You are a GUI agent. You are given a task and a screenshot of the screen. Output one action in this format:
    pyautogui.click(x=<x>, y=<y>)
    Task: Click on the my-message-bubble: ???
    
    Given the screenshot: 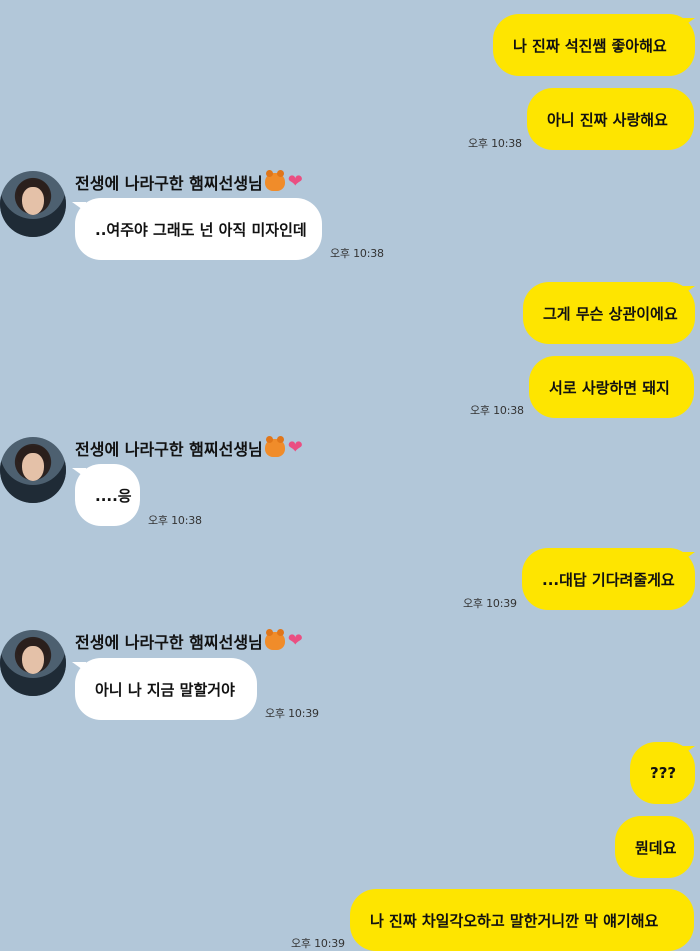 What is the action you would take?
    pyautogui.click(x=662, y=773)
    